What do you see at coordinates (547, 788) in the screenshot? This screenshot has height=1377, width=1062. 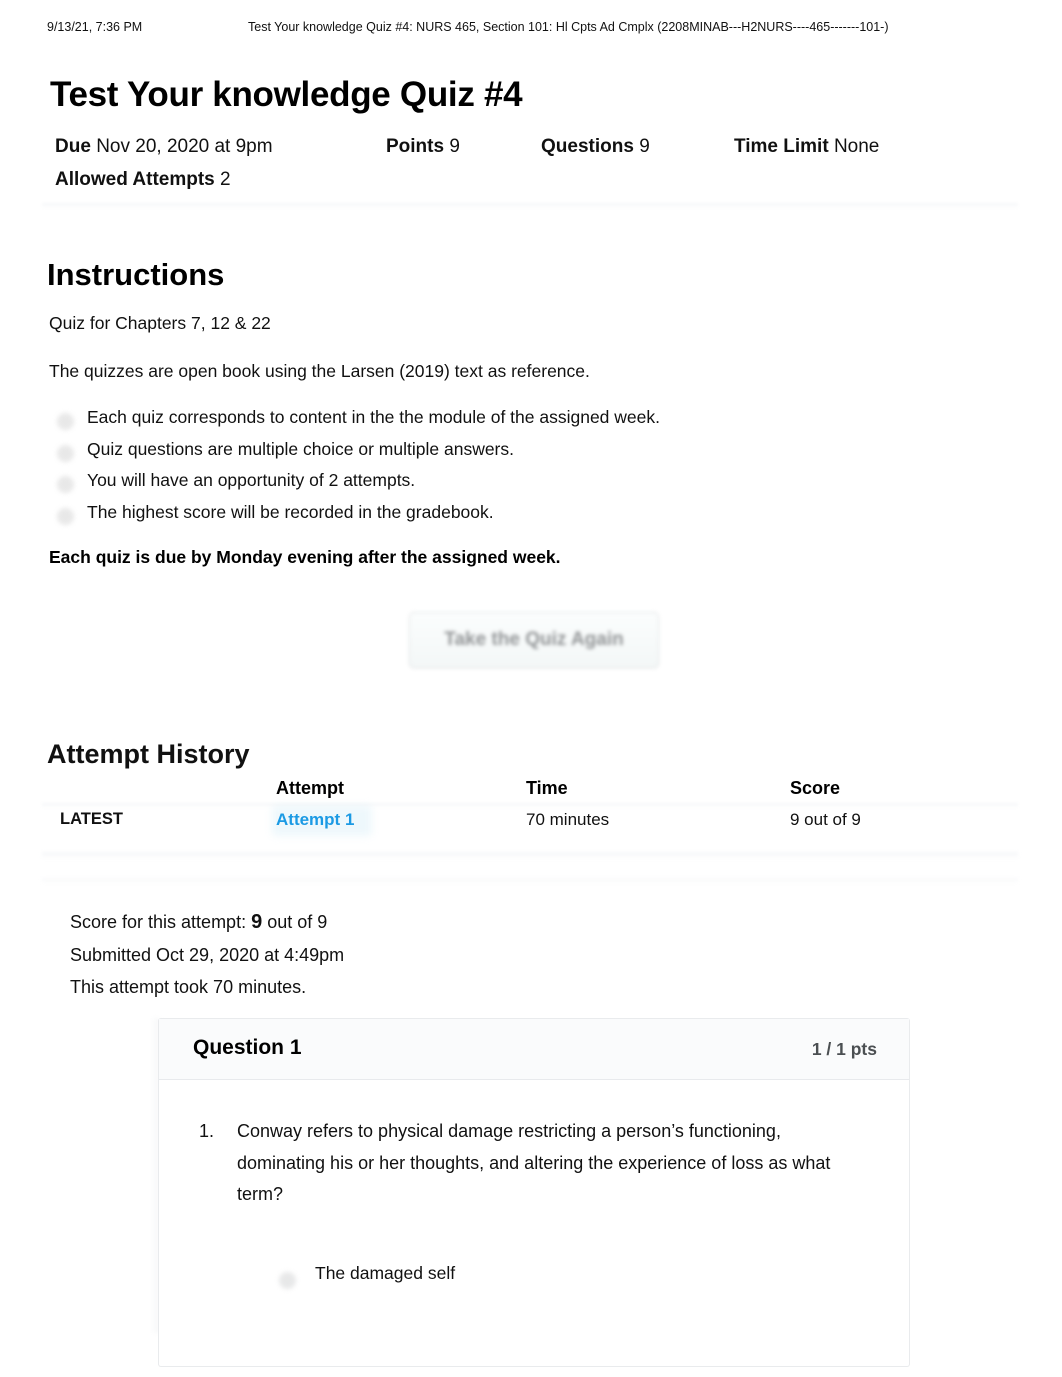 I see `column-header-time: Time` at bounding box center [547, 788].